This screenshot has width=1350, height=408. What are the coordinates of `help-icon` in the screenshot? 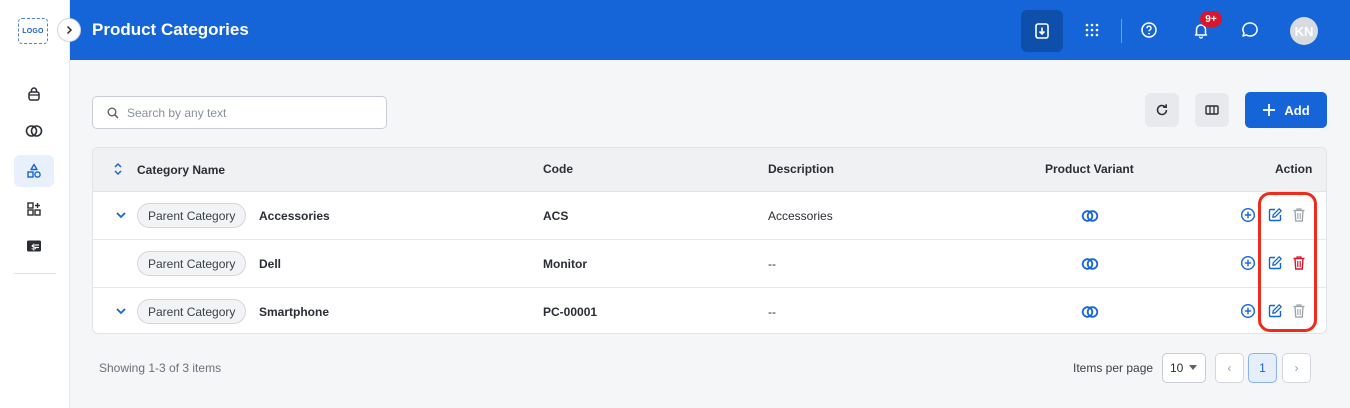 It's located at (1149, 30).